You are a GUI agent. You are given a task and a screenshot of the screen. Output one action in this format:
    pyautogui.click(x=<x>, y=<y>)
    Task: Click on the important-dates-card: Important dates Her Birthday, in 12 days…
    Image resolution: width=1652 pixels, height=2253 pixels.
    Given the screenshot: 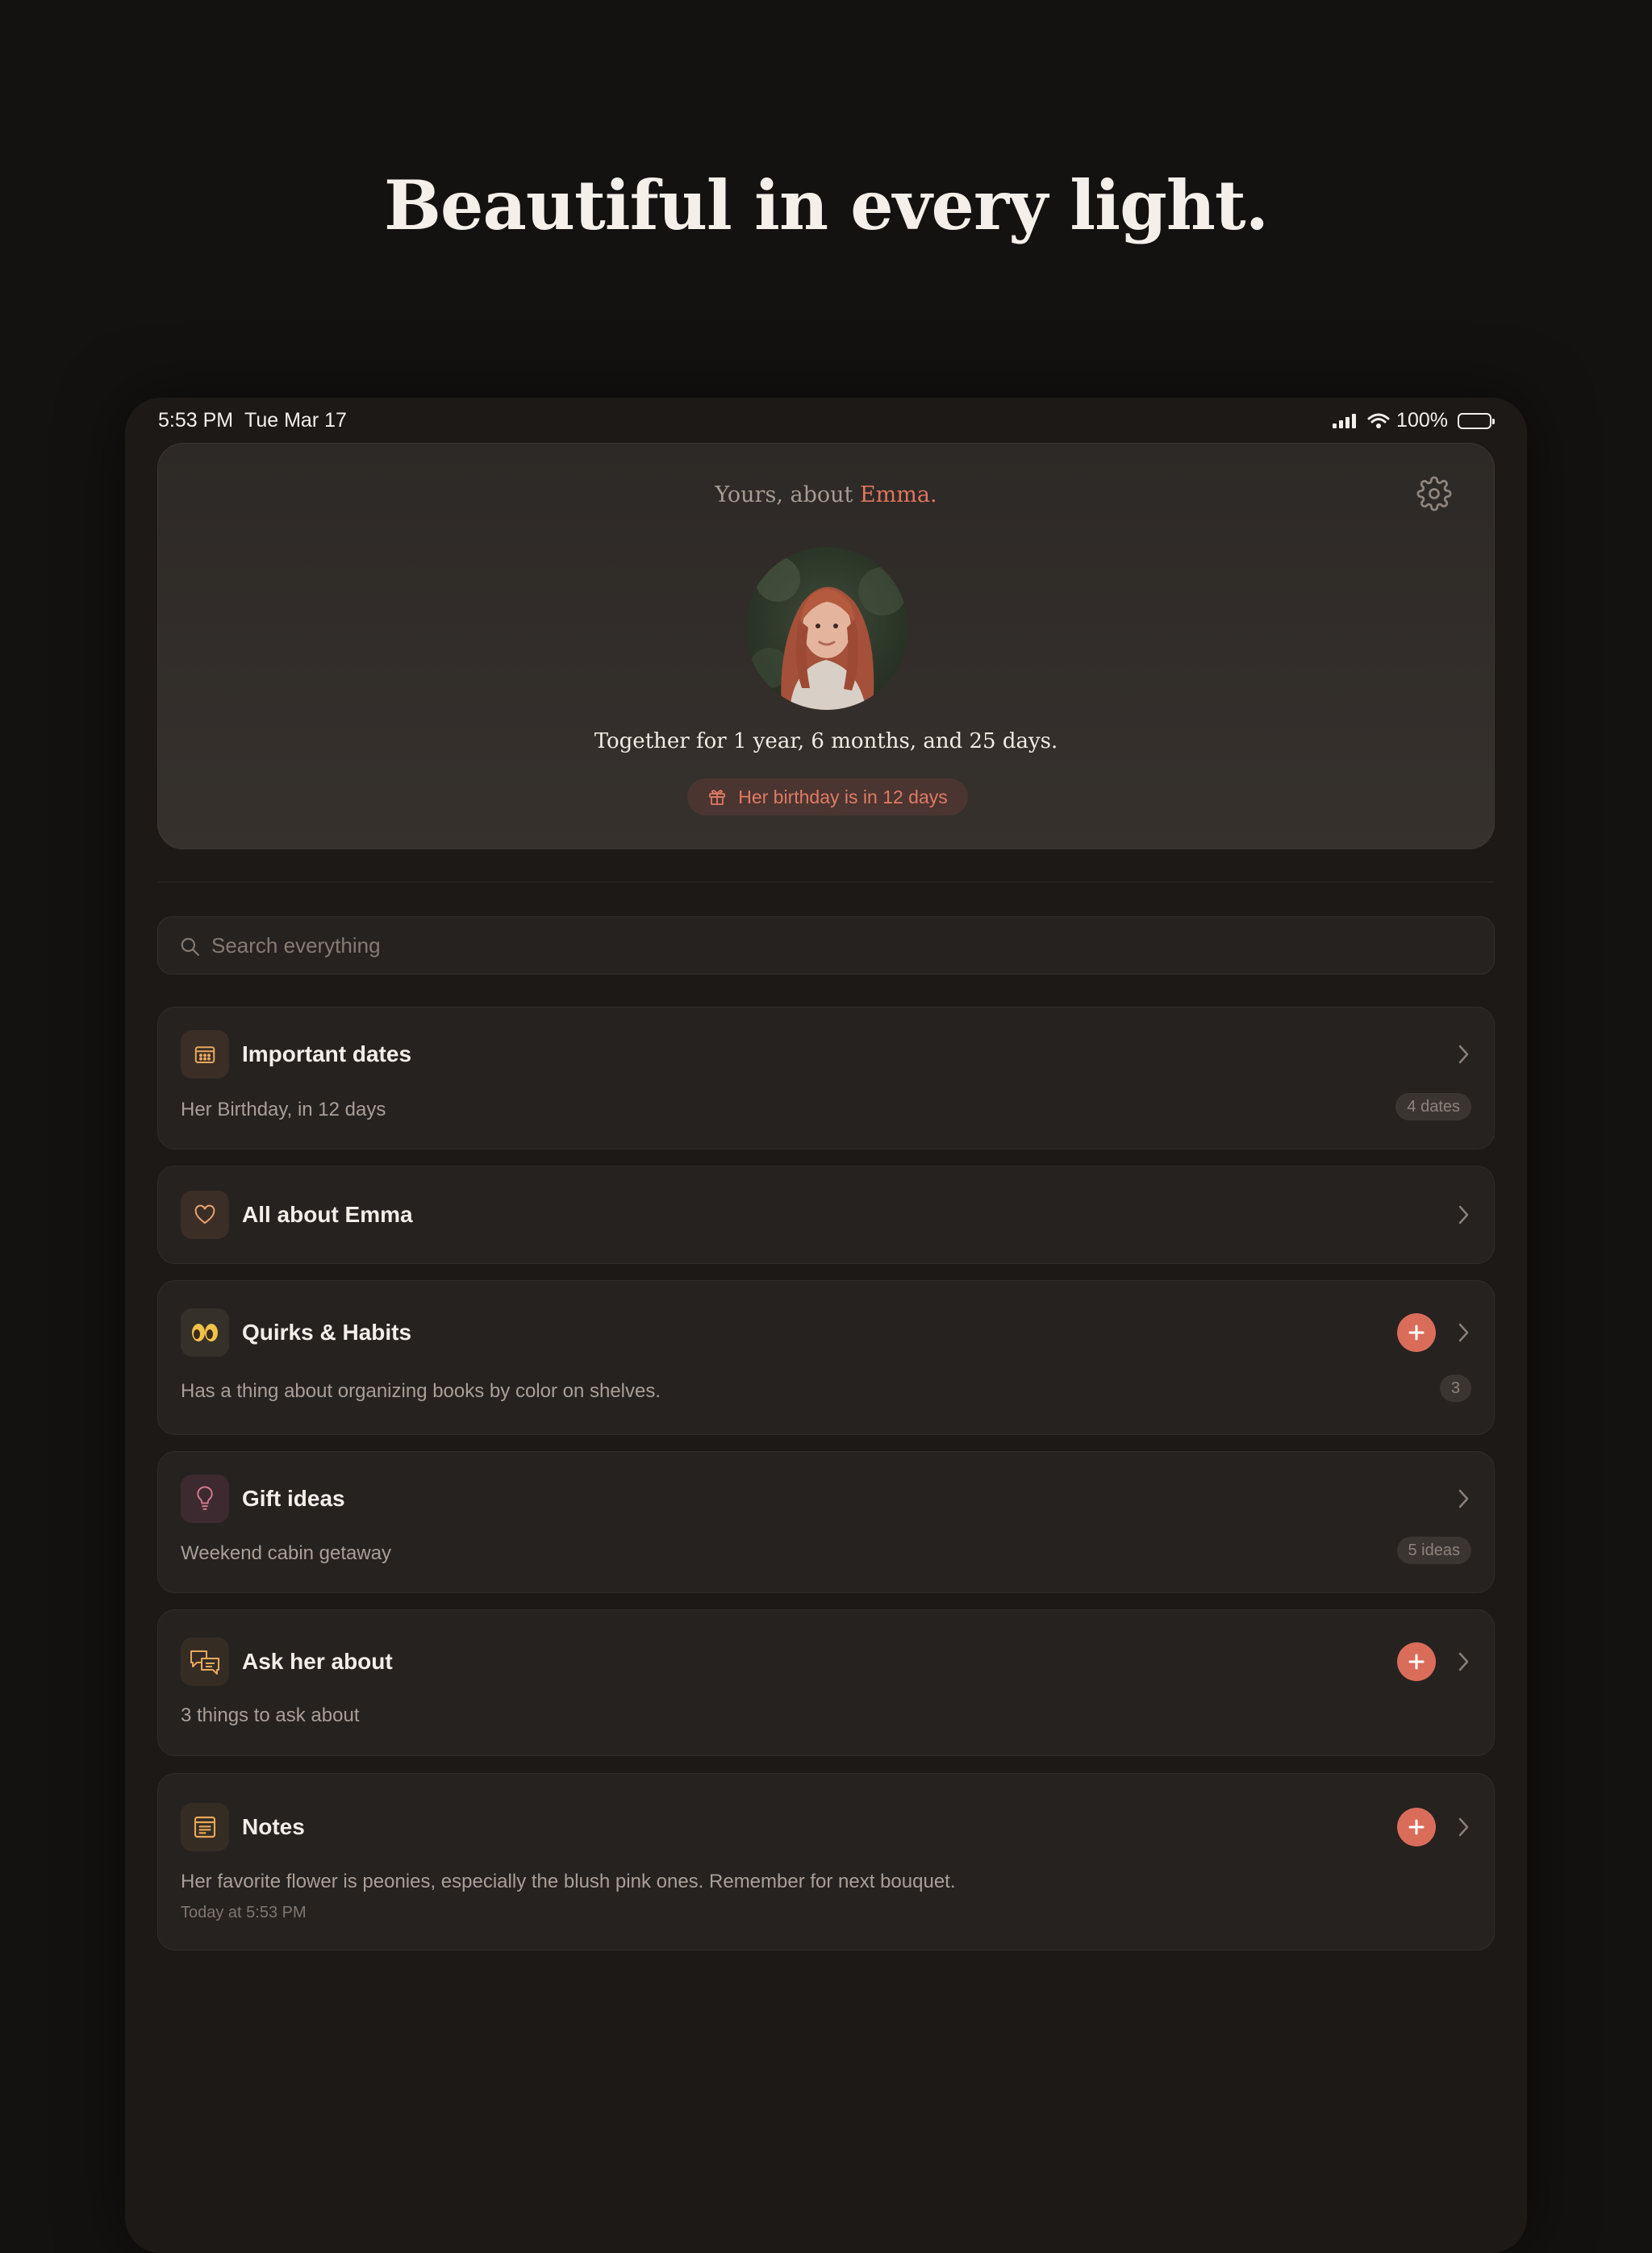 What is the action you would take?
    pyautogui.click(x=826, y=1078)
    